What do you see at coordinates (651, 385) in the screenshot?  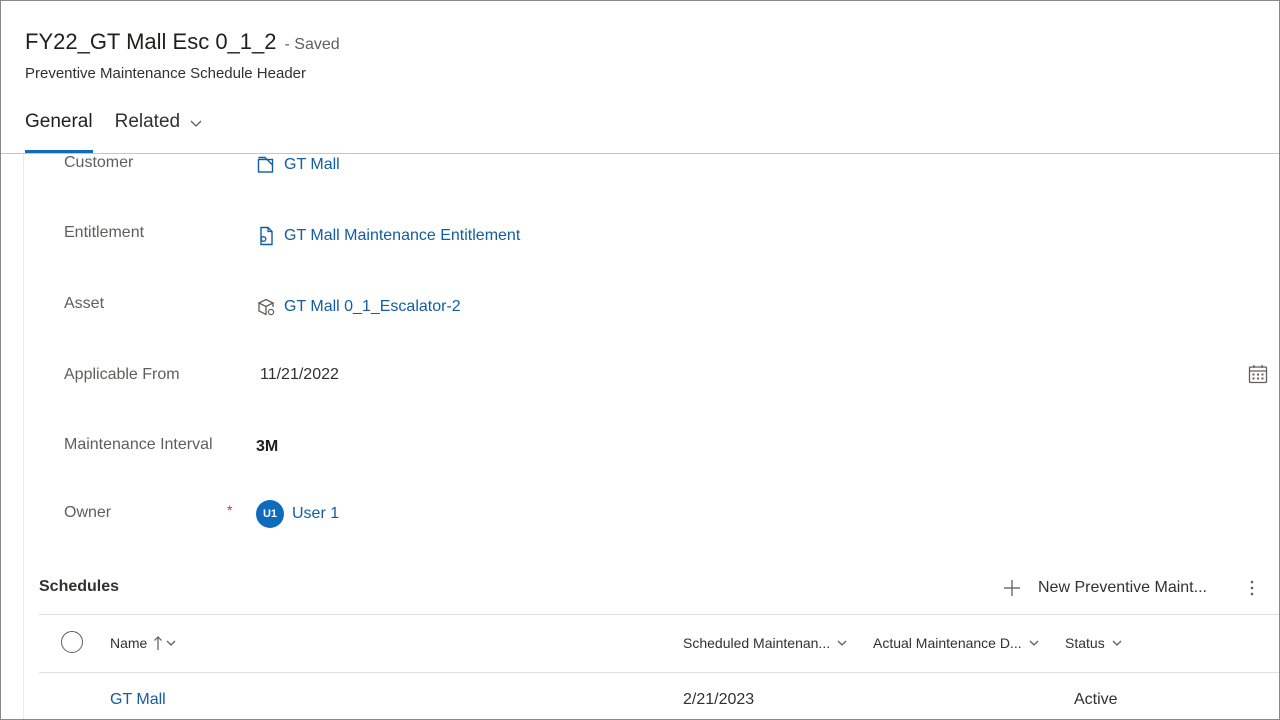 I see `field-applicable-from: Applicable From 11/21/2022` at bounding box center [651, 385].